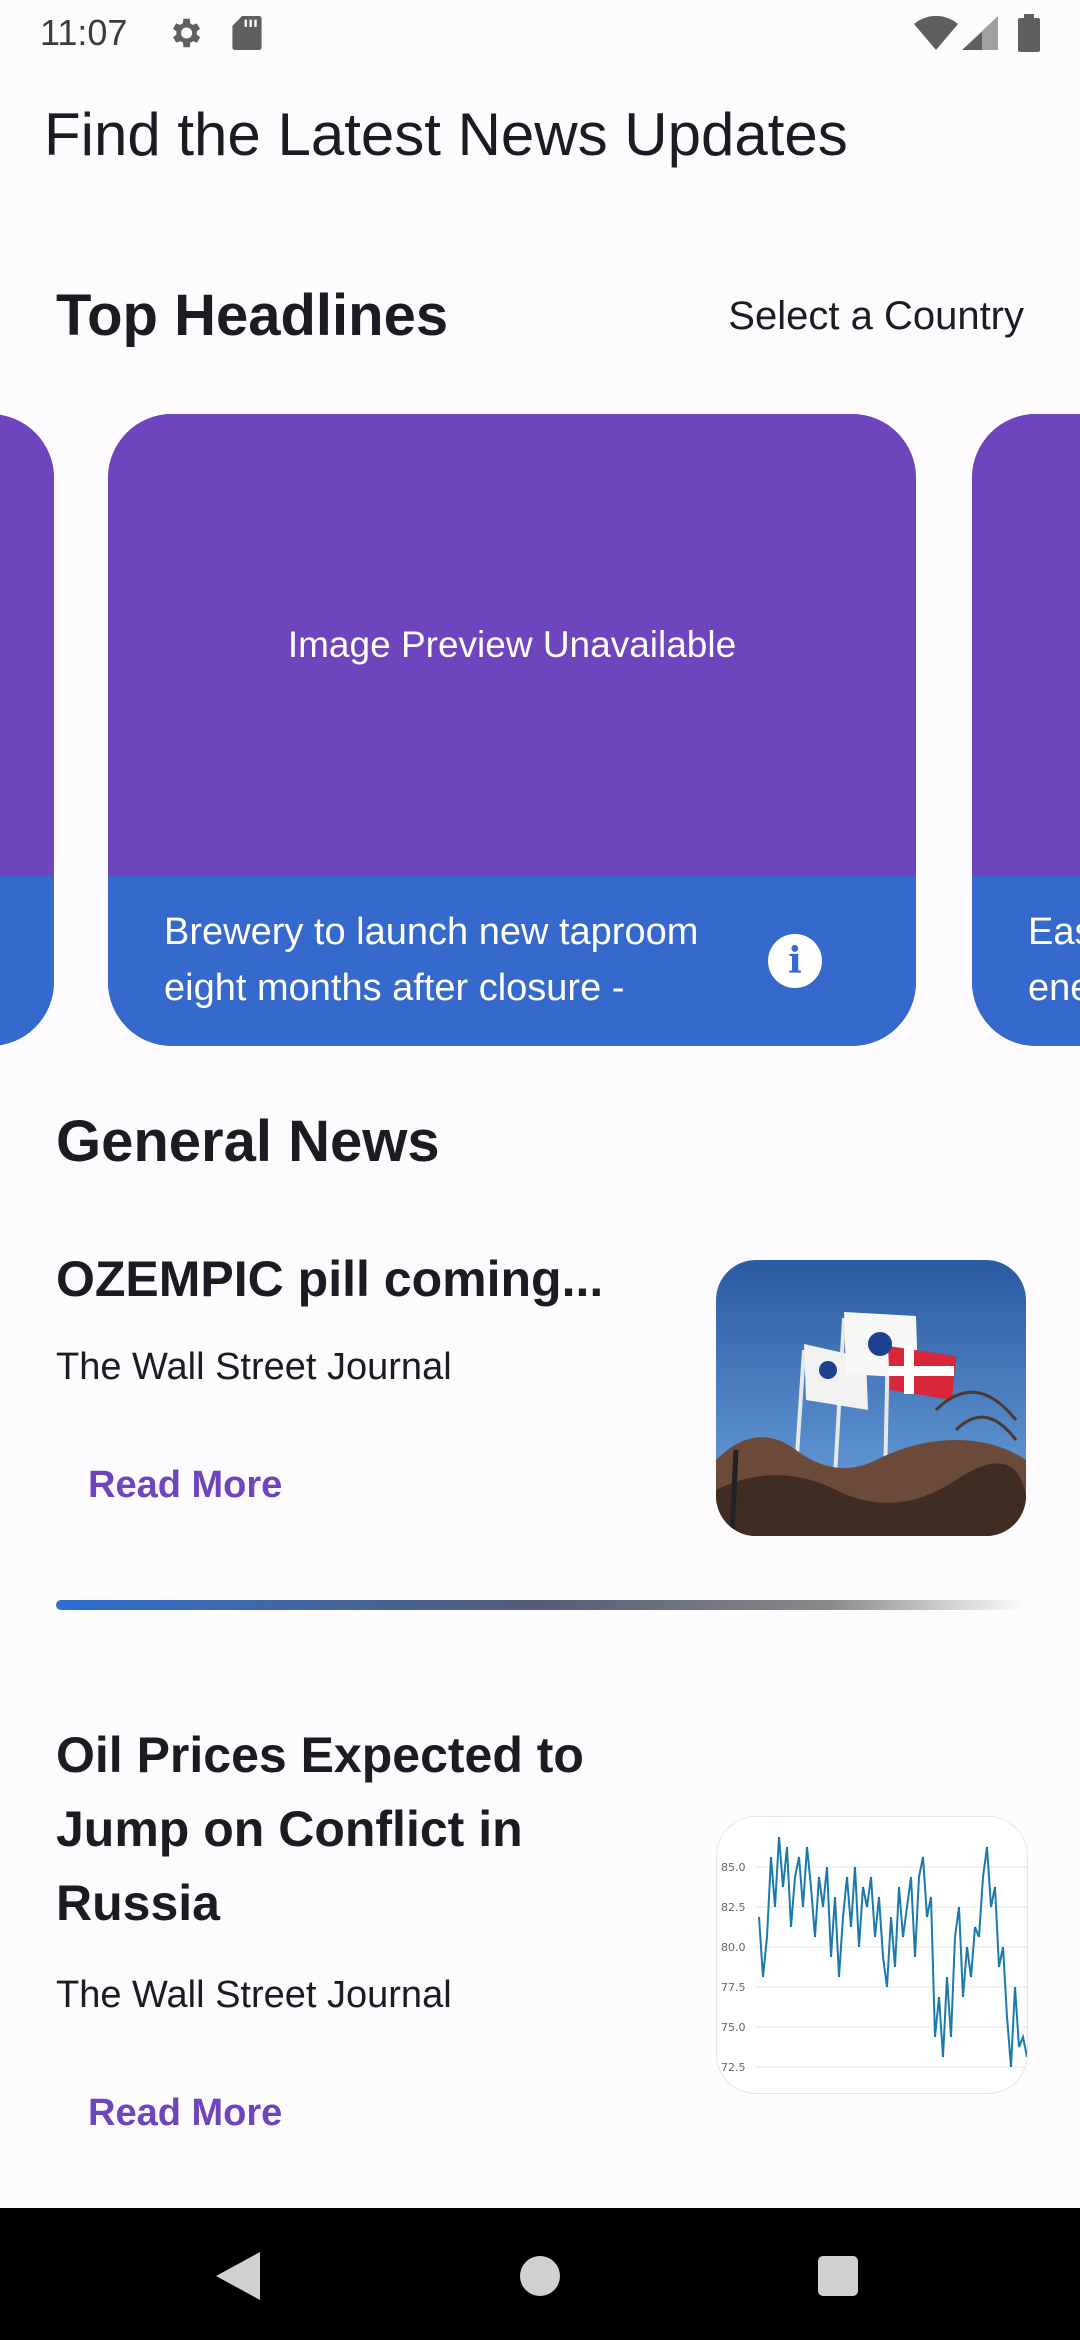 The width and height of the screenshot is (1080, 2340). I want to click on headline-card-next: Eas ene, so click(1026, 730).